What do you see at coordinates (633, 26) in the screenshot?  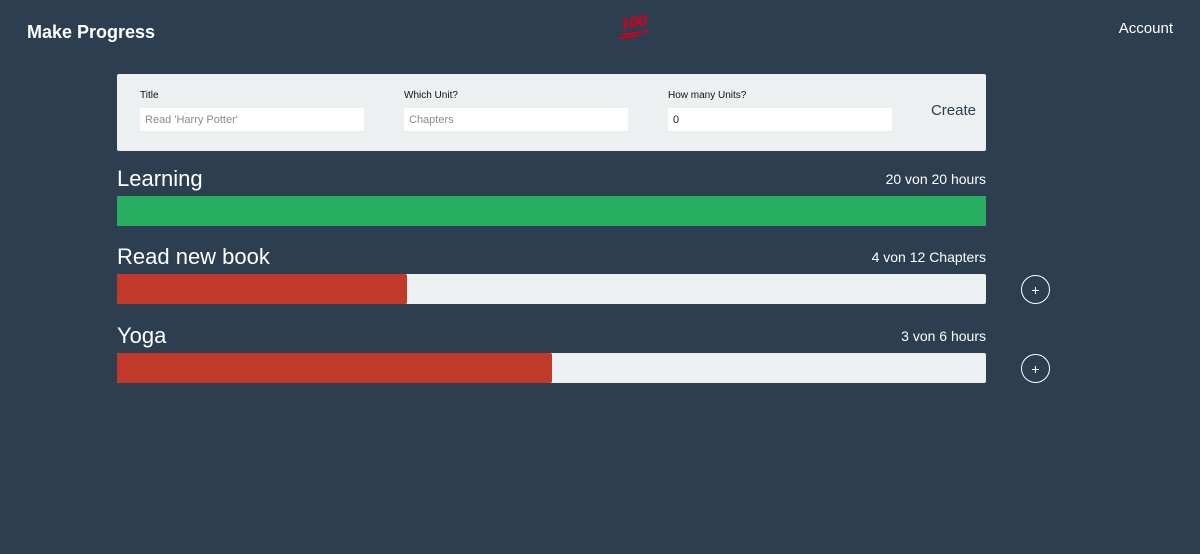 I see `hundred-points-icon: 100` at bounding box center [633, 26].